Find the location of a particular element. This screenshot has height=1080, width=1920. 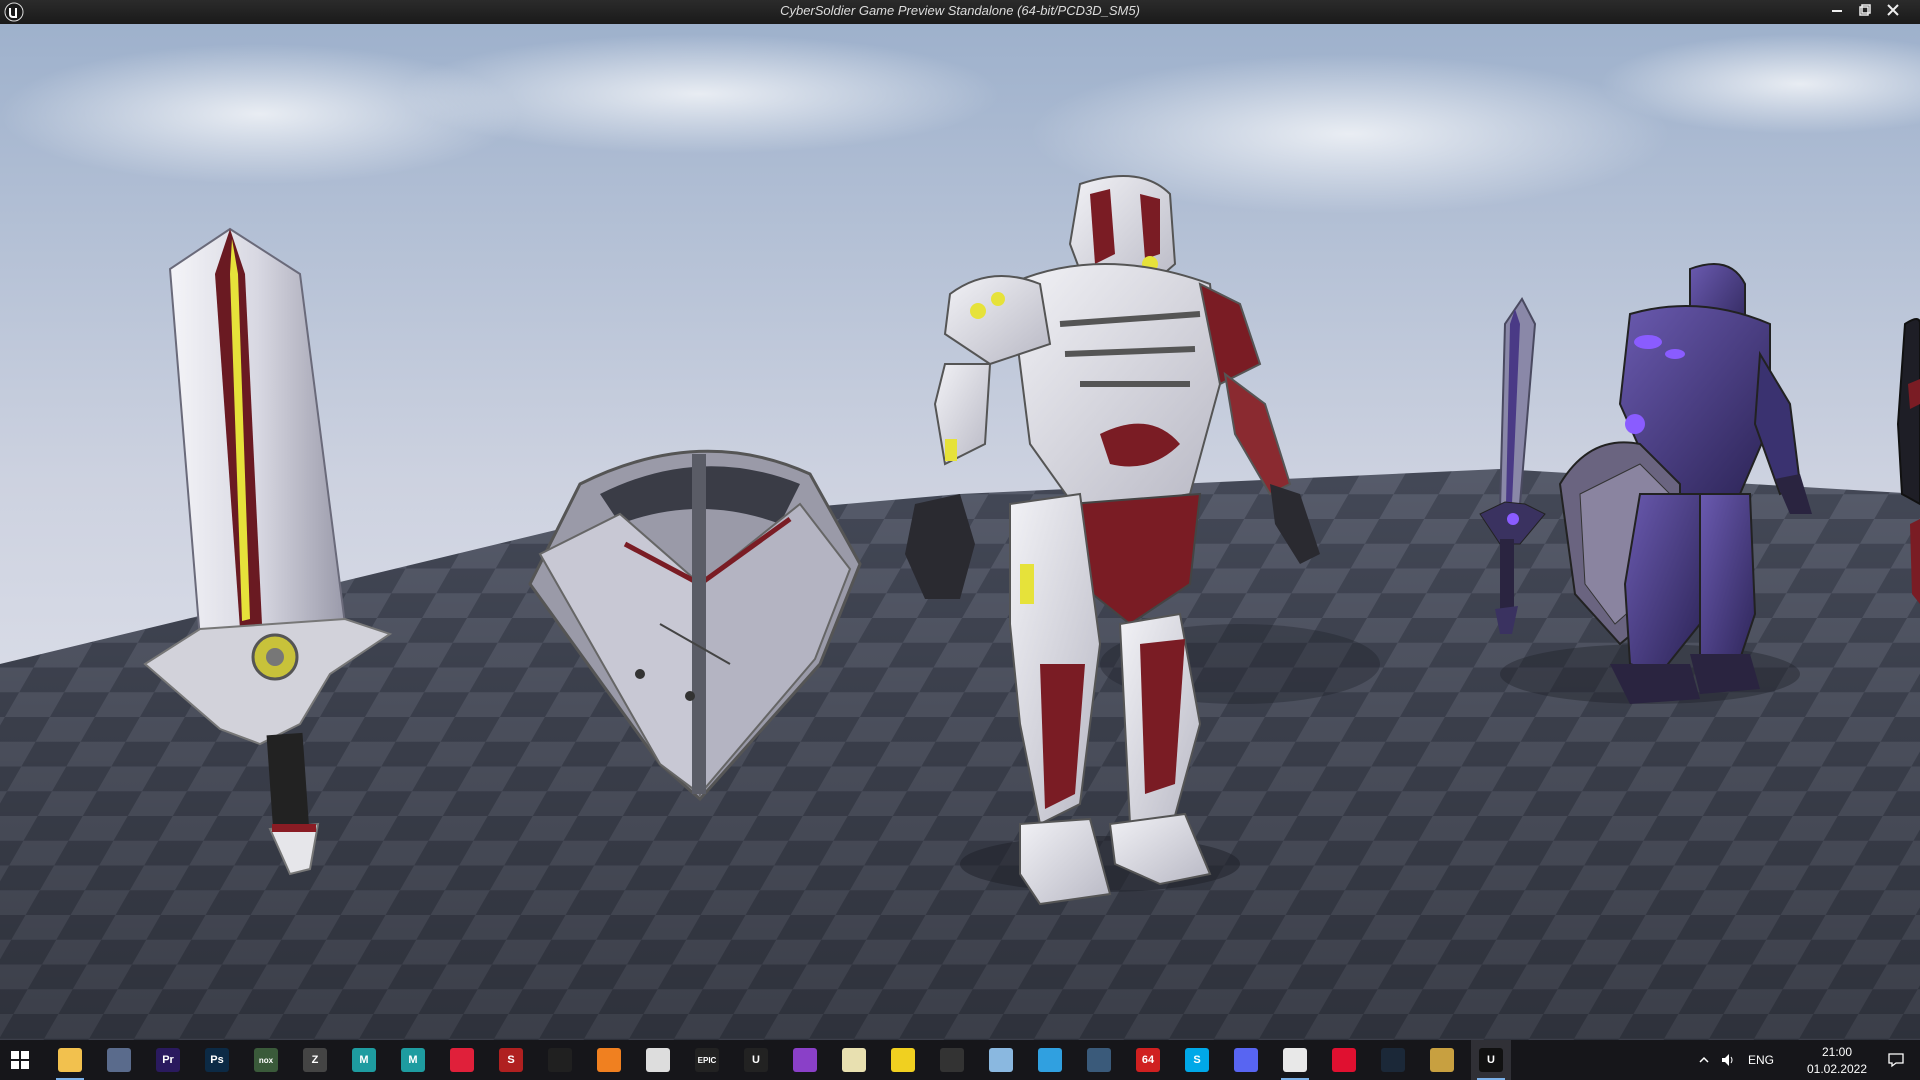

maya-2-glyph: M is located at coordinates (413, 1060).